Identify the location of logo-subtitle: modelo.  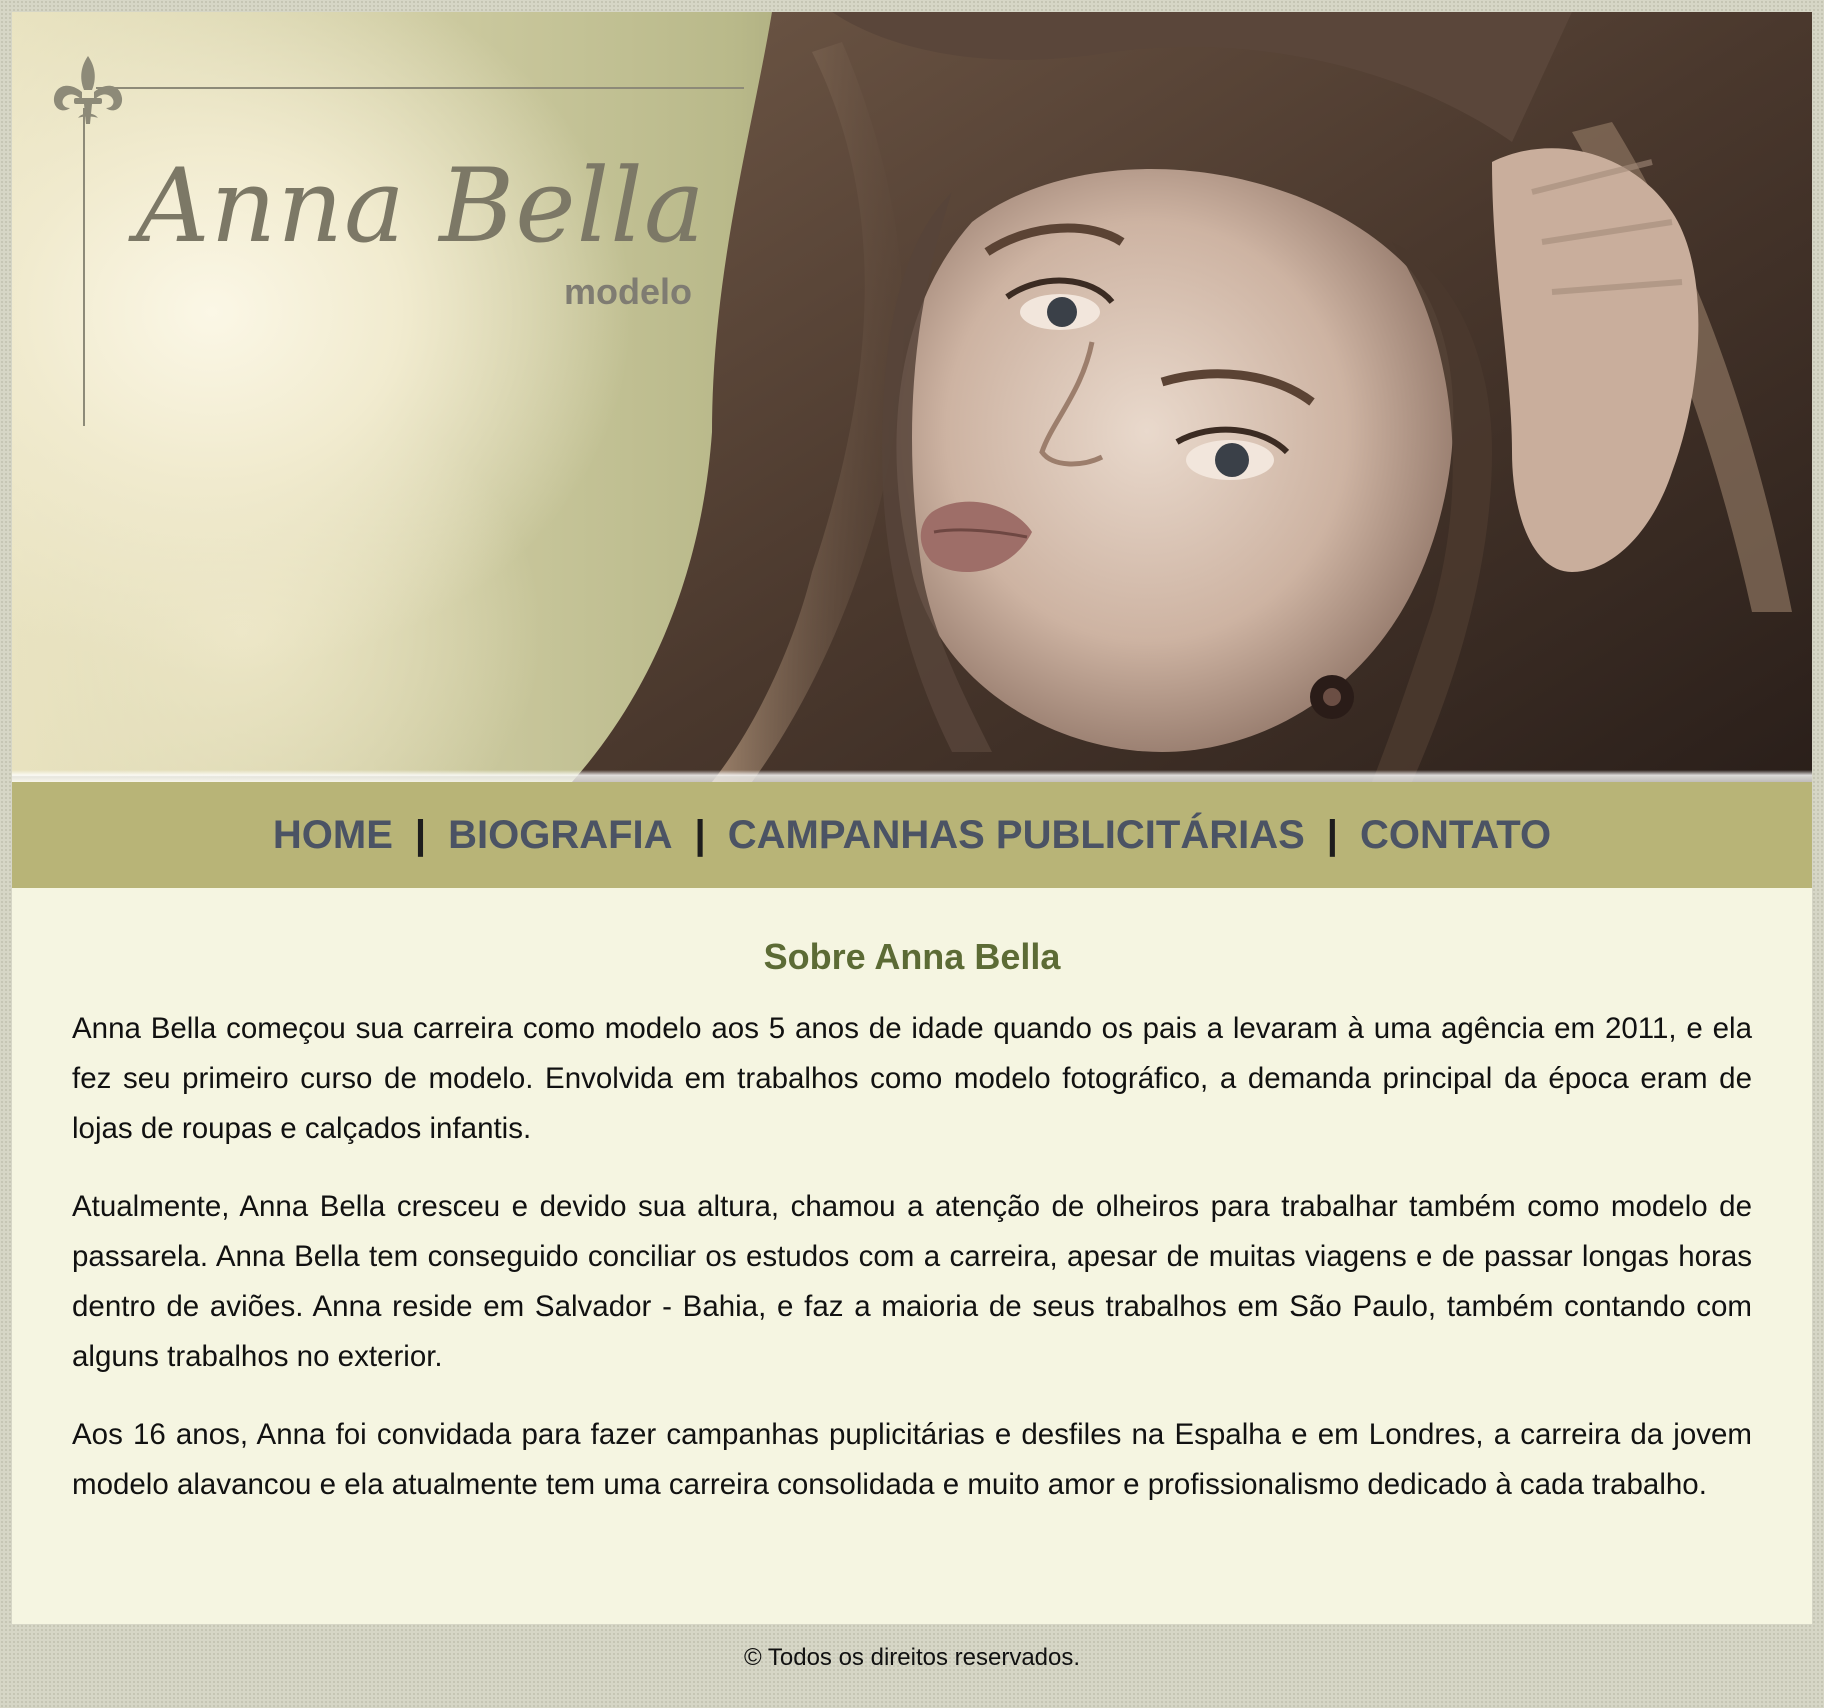
(628, 291).